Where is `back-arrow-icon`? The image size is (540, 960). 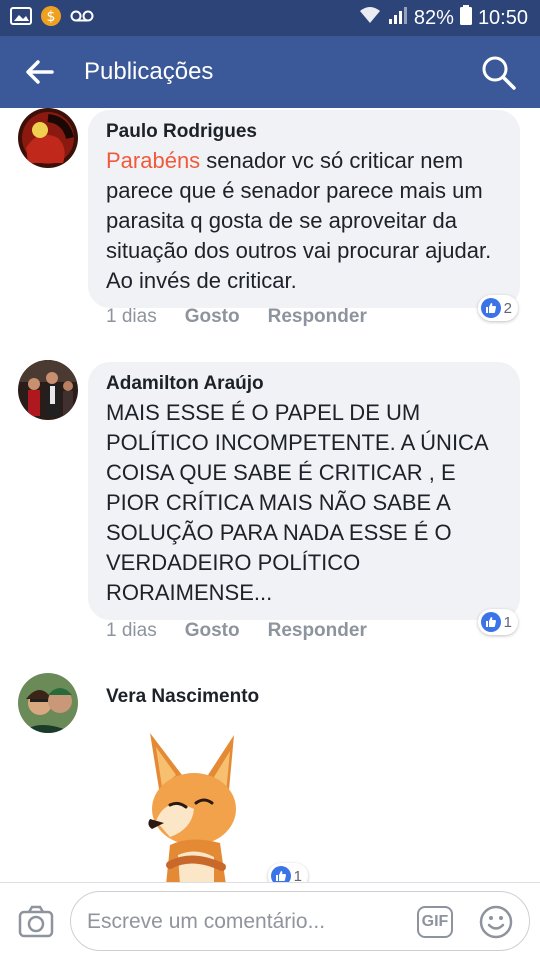 back-arrow-icon is located at coordinates (40, 72).